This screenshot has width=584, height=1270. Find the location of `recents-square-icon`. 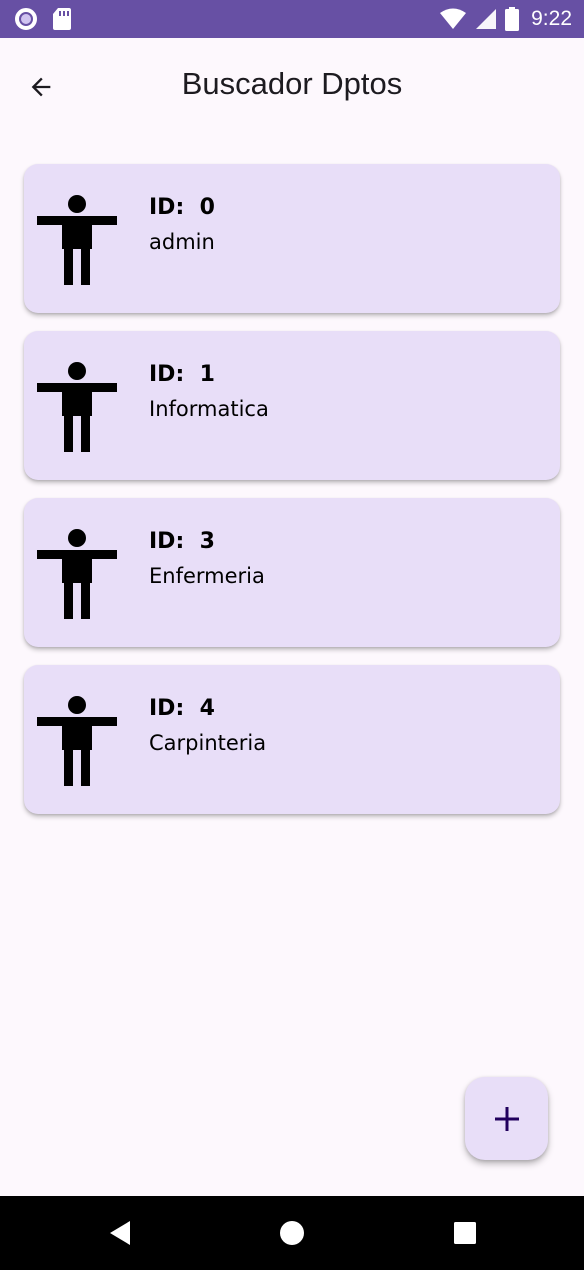

recents-square-icon is located at coordinates (465, 1233).